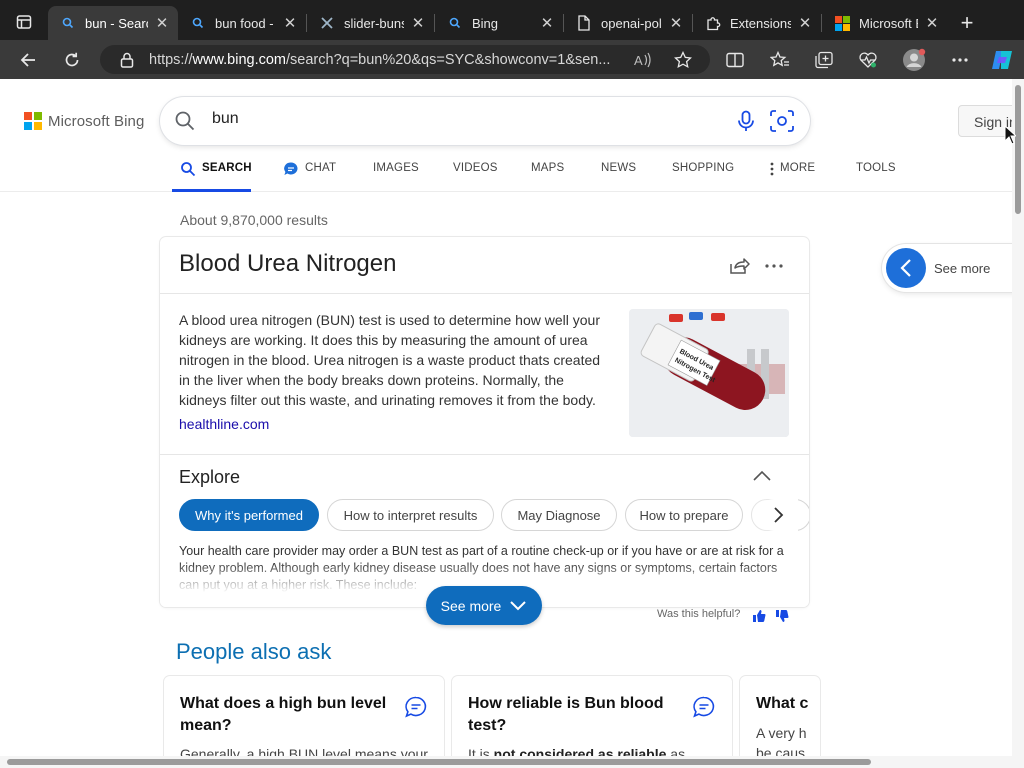 This screenshot has height=768, width=1024. I want to click on tab-chat: CHAT, so click(309, 177).